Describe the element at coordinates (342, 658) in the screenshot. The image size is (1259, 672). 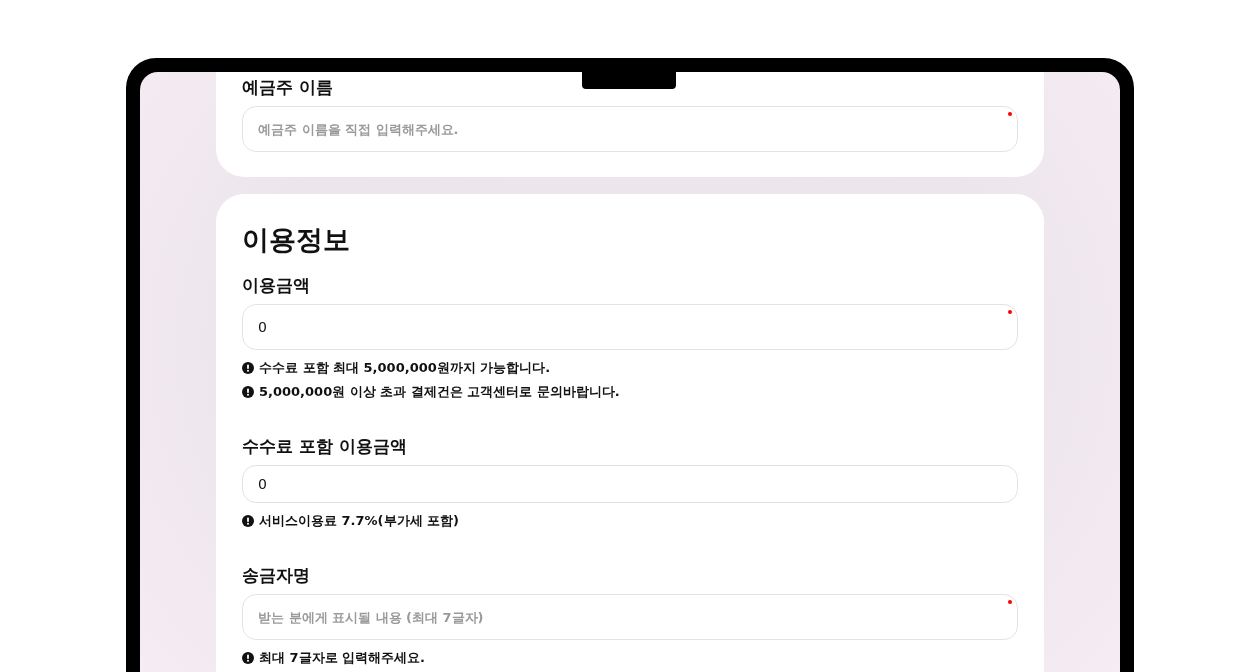
I see `helper-text: 최대 7글자로 입력해주세요.` at that location.